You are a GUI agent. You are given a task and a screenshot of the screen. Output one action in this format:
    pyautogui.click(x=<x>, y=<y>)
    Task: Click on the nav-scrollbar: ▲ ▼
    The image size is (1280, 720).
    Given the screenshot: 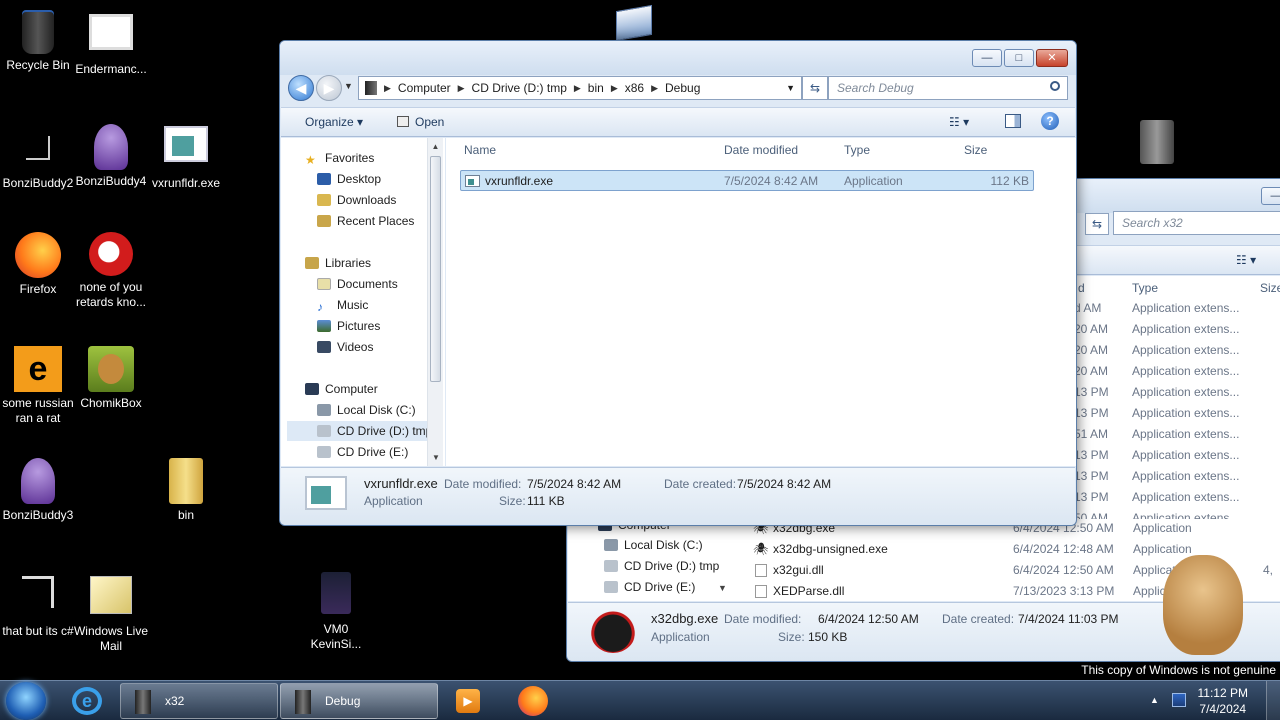 What is the action you would take?
    pyautogui.click(x=435, y=302)
    